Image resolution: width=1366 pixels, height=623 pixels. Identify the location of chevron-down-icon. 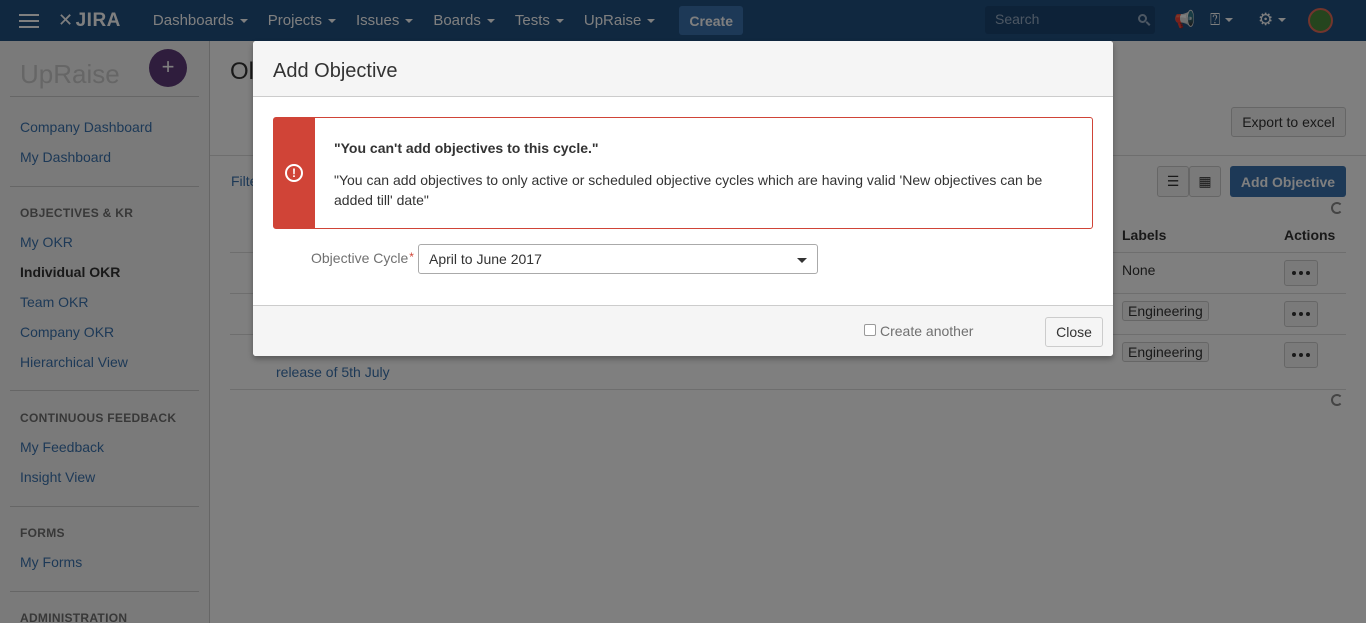
(802, 260).